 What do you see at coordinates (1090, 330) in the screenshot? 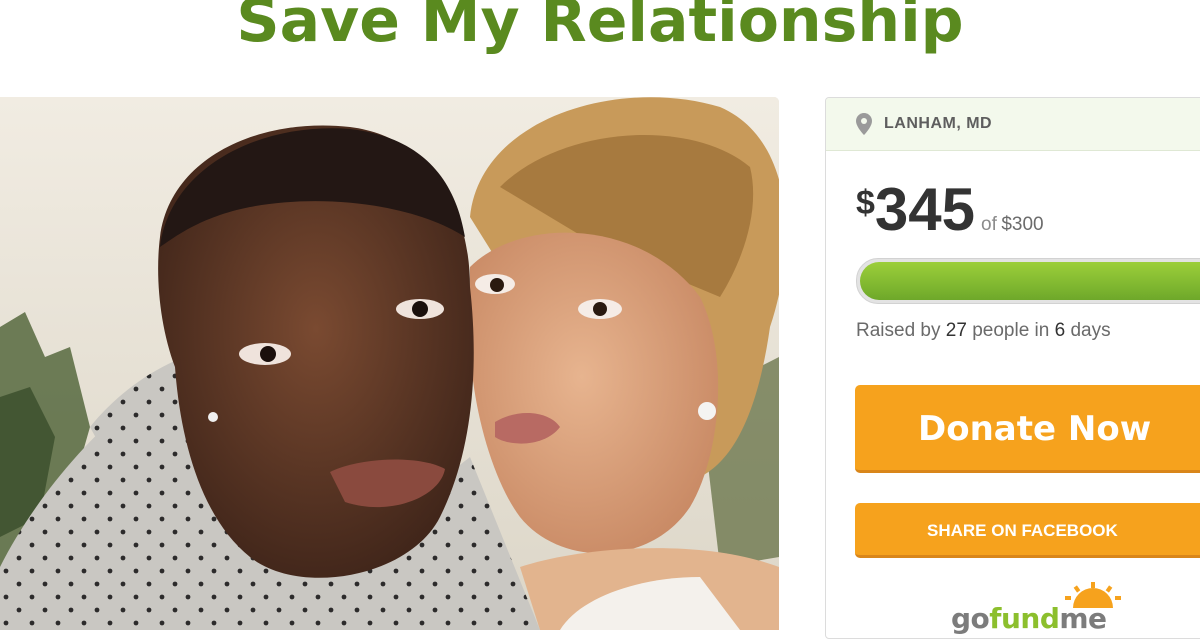
I see `days-suffix: days` at bounding box center [1090, 330].